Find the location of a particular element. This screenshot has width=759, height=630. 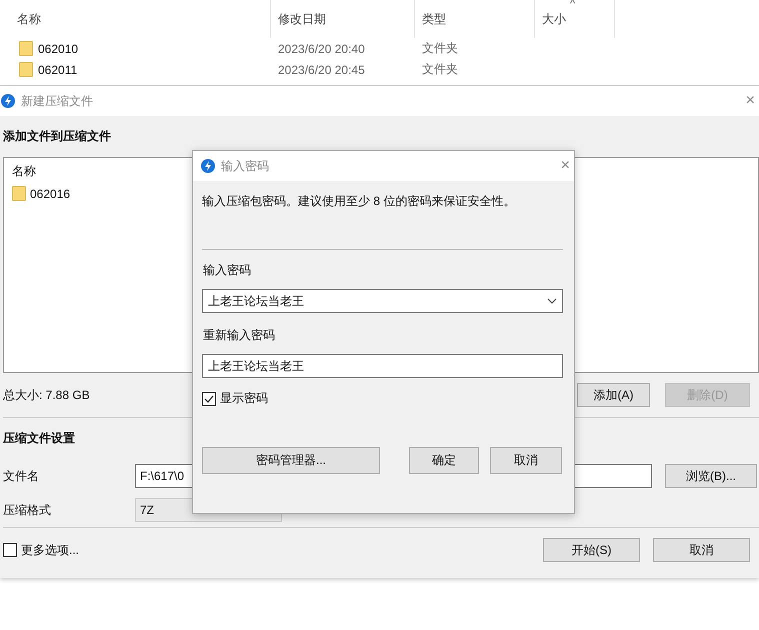

file-name: 062010 is located at coordinates (58, 49).